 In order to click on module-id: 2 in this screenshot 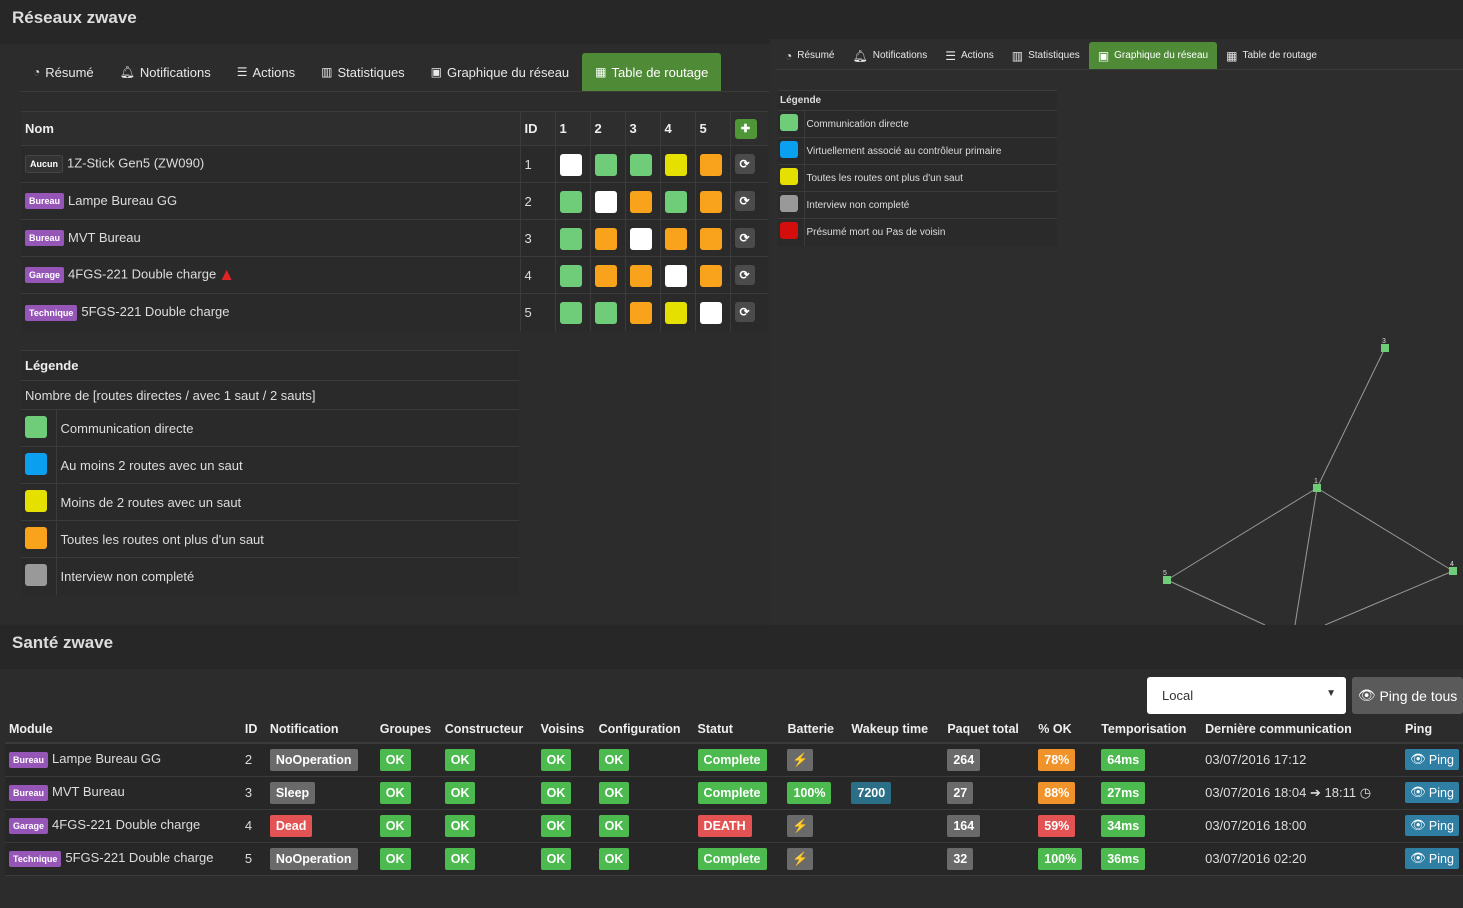, I will do `click(253, 760)`.